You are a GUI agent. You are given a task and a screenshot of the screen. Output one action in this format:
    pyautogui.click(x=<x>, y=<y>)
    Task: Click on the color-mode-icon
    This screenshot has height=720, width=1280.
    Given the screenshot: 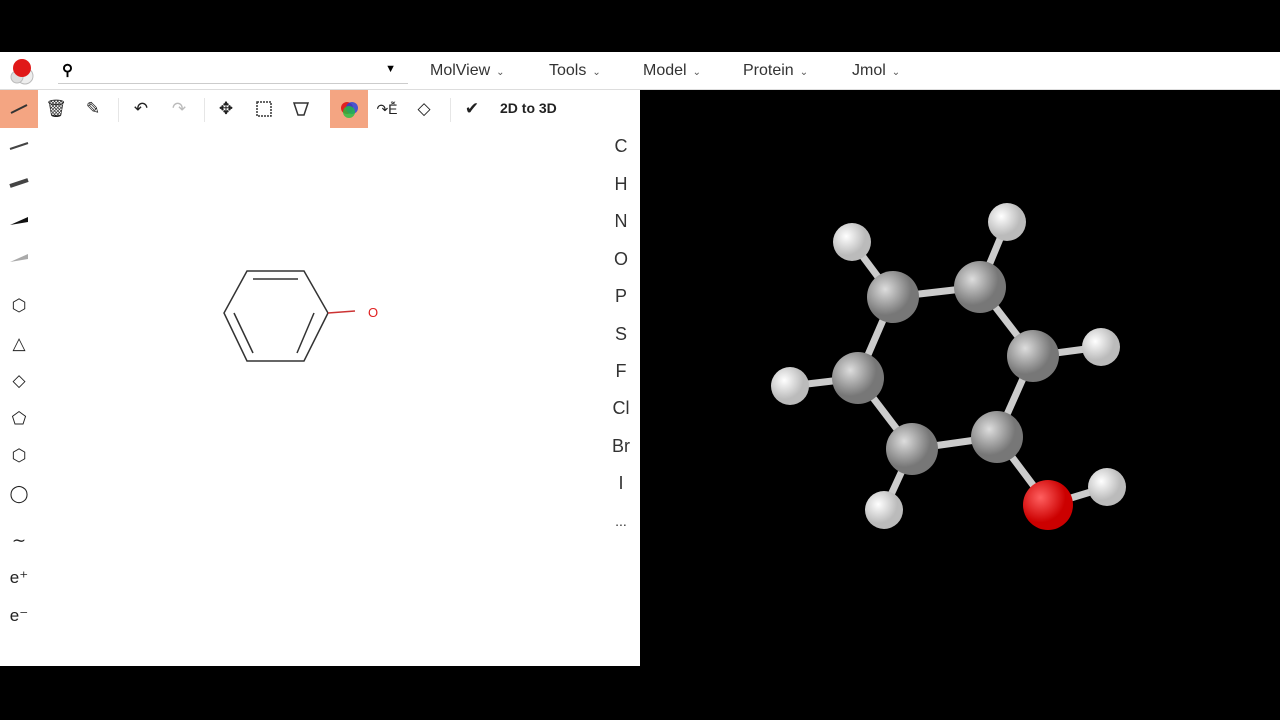 What is the action you would take?
    pyautogui.click(x=349, y=110)
    